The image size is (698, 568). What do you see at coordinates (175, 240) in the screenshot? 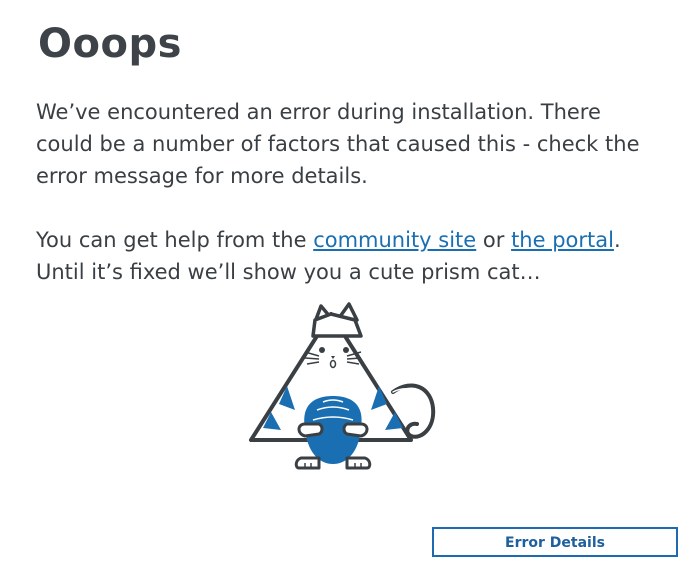
I see `help-prefix: You can get help from the` at bounding box center [175, 240].